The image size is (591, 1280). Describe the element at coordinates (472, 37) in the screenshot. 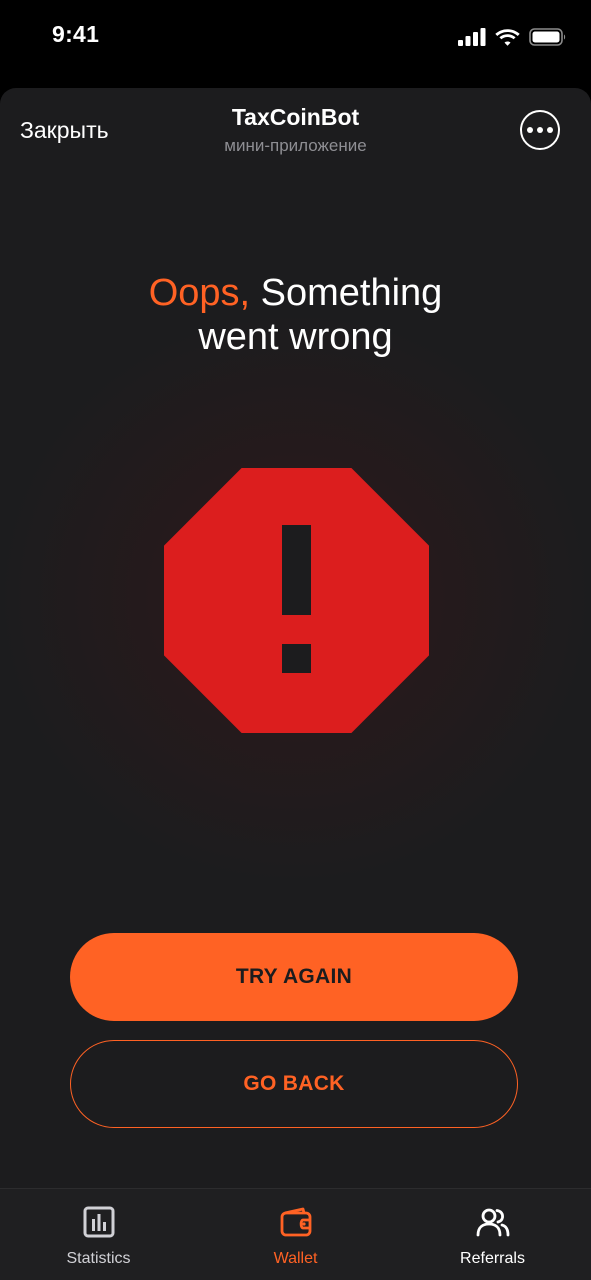

I see `cellular-signal-icon` at that location.